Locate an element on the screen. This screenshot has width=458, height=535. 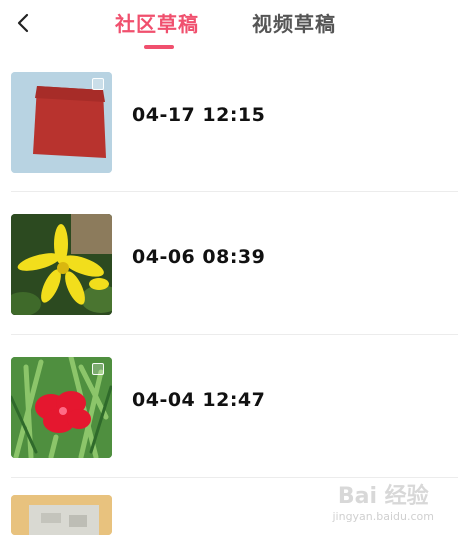
yellow-lily-photo is located at coordinates (61, 264).